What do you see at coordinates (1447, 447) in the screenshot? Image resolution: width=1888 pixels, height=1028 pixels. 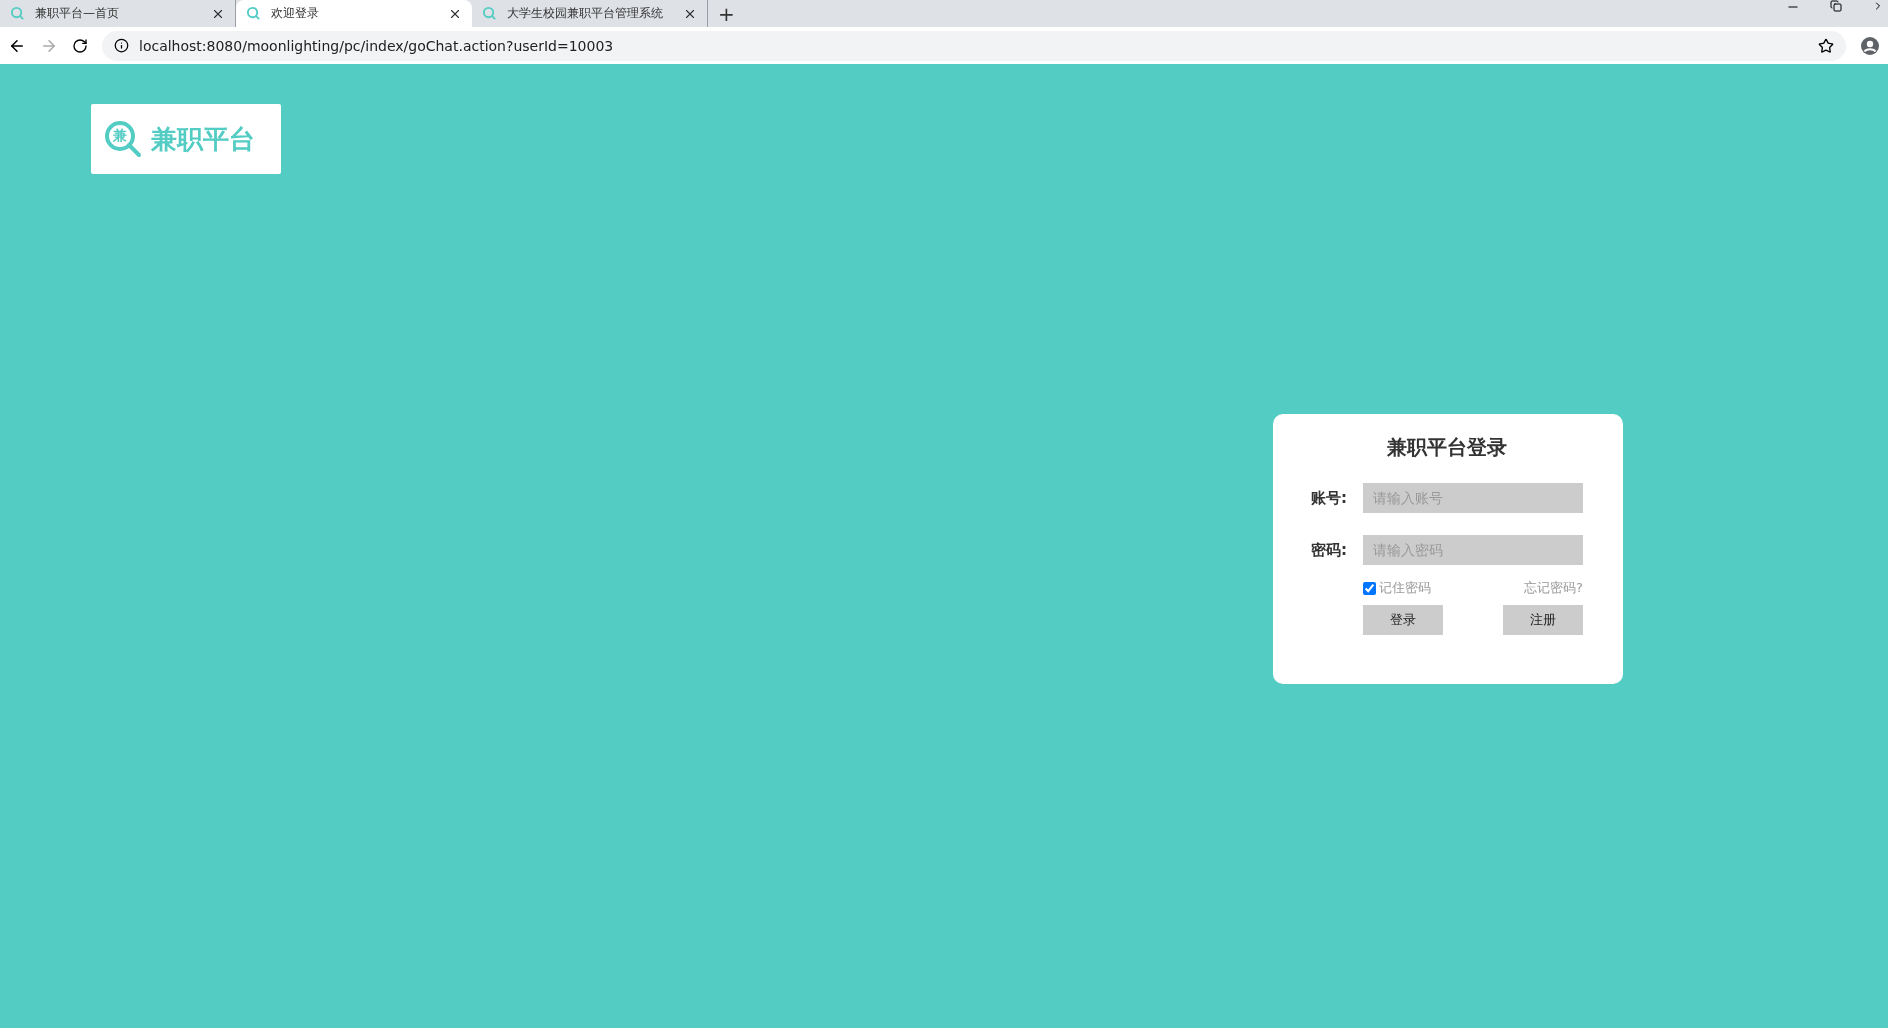 I see `login-title: 兼职平台登录` at bounding box center [1447, 447].